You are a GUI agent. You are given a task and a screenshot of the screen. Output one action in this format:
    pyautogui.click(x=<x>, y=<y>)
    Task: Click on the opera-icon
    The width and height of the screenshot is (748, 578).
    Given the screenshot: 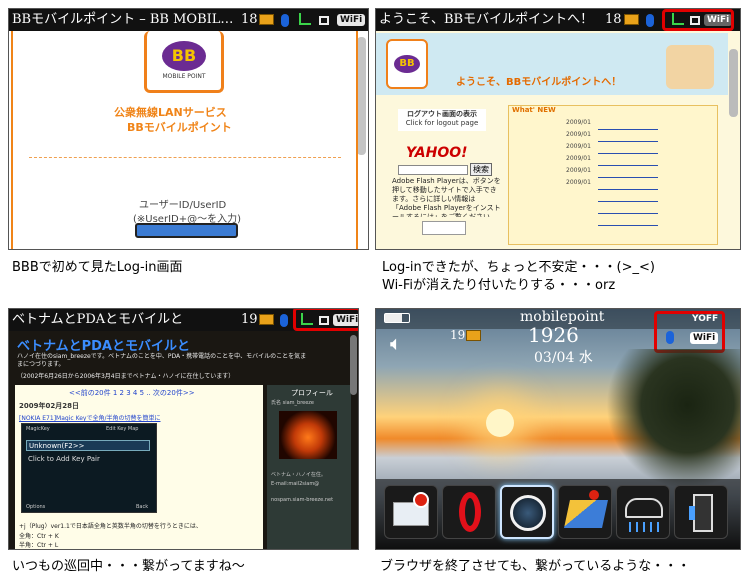 What is the action you would take?
    pyautogui.click(x=469, y=512)
    